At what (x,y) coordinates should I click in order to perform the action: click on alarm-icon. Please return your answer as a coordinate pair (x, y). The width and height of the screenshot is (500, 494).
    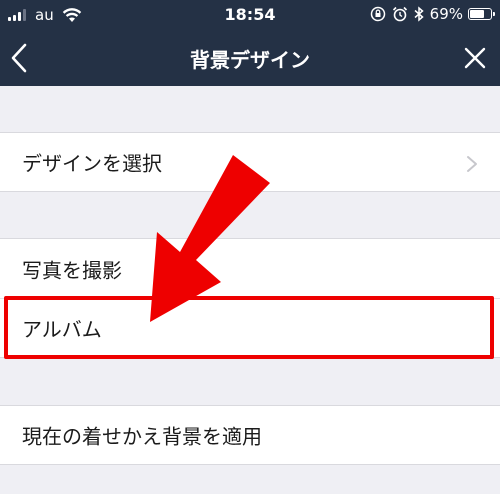
    Looking at the image, I should click on (399, 14).